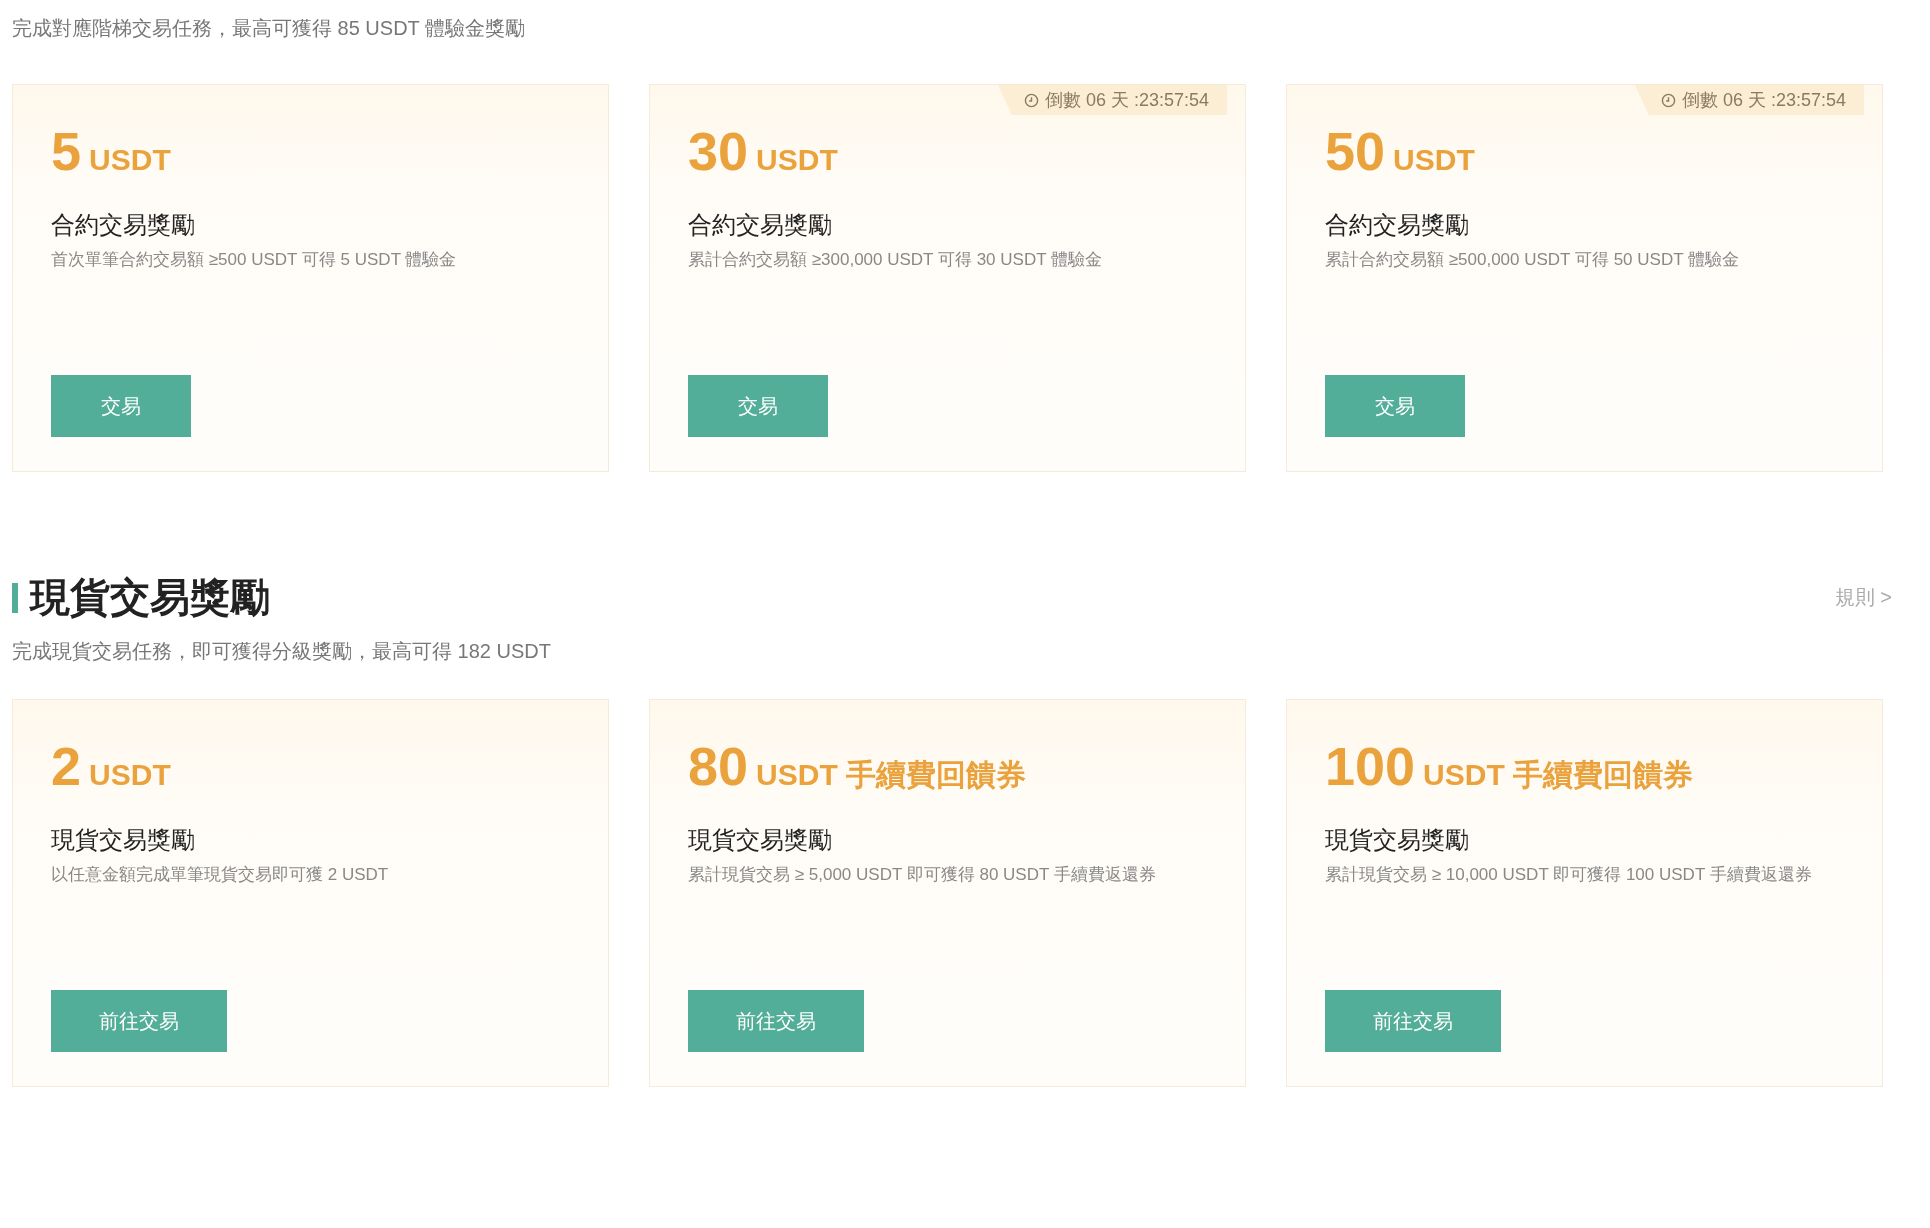 The width and height of the screenshot is (1930, 1228). What do you see at coordinates (922, 875) in the screenshot?
I see `reward-description: 累計現貨交易 ≥ 5,000 USDT 即可獲得 80 USDT 手續費返還券` at bounding box center [922, 875].